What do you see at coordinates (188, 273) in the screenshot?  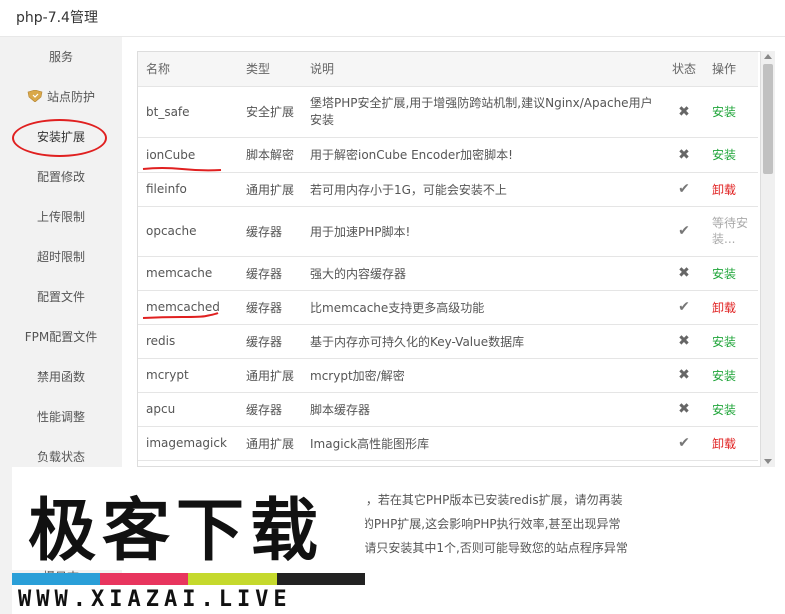 I see `ext-name: memcache` at bounding box center [188, 273].